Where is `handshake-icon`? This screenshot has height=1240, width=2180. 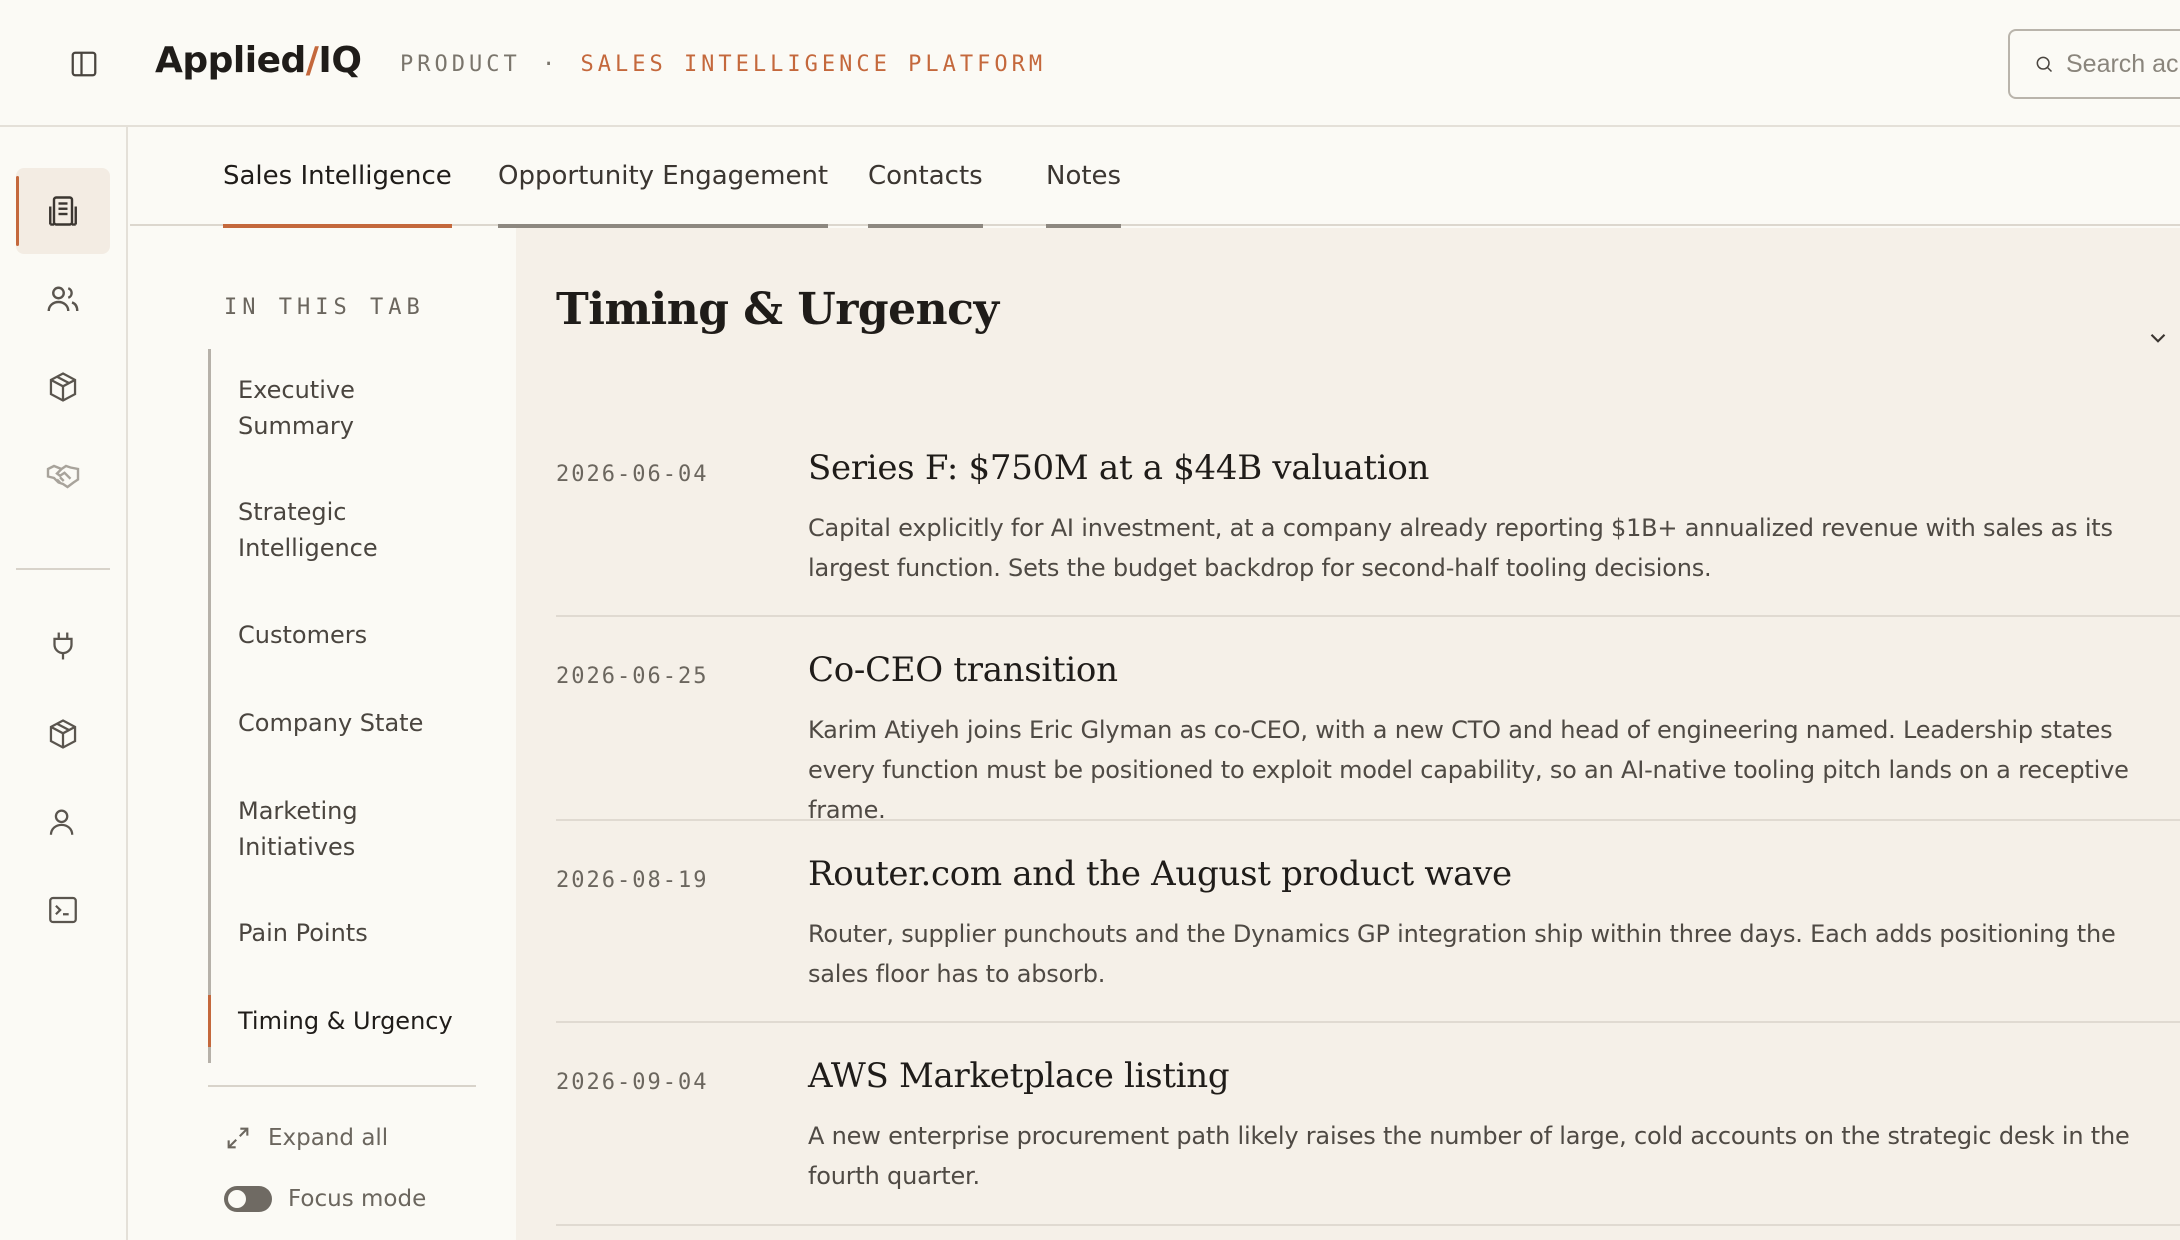 handshake-icon is located at coordinates (63, 476).